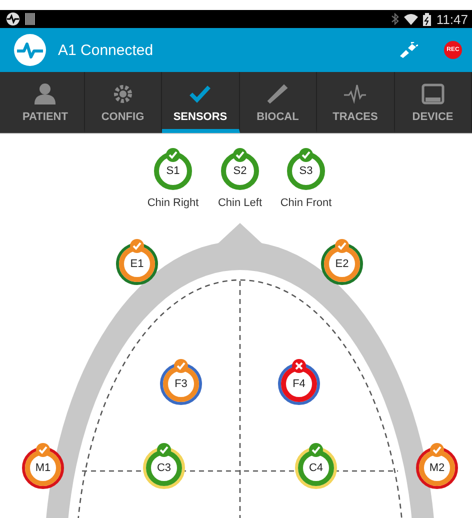  I want to click on tab: PATIENT, so click(45, 102).